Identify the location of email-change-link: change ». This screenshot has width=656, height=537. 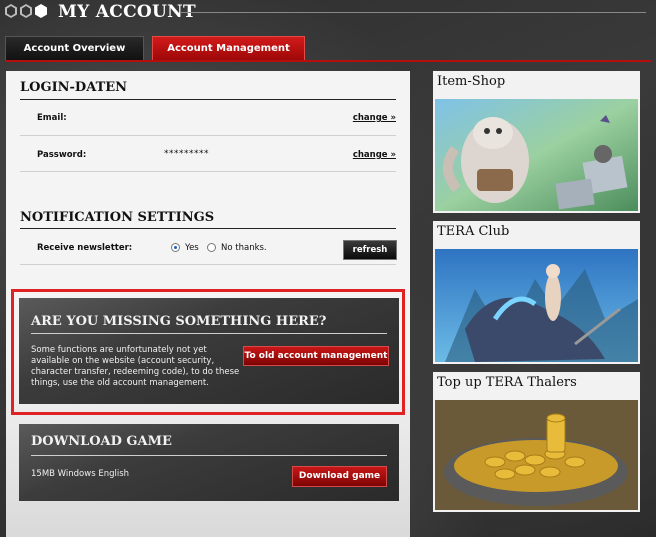
(374, 118).